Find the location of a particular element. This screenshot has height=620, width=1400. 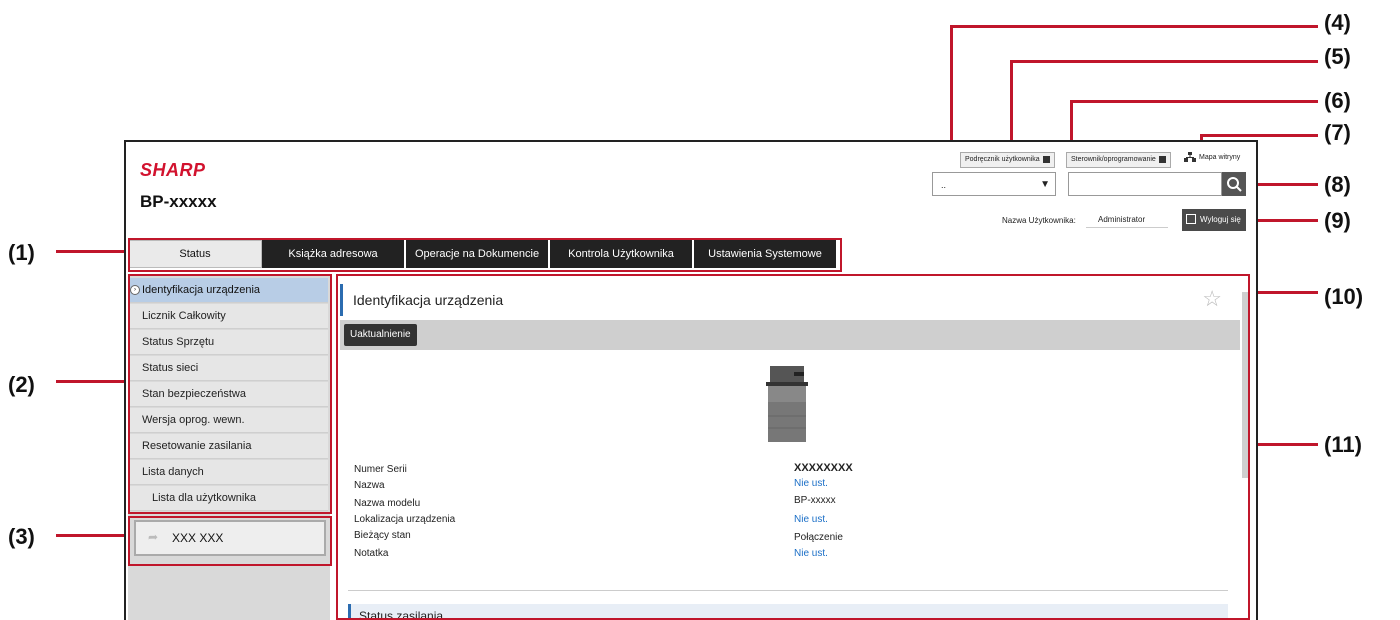

callout-1: (1) is located at coordinates (21, 252).